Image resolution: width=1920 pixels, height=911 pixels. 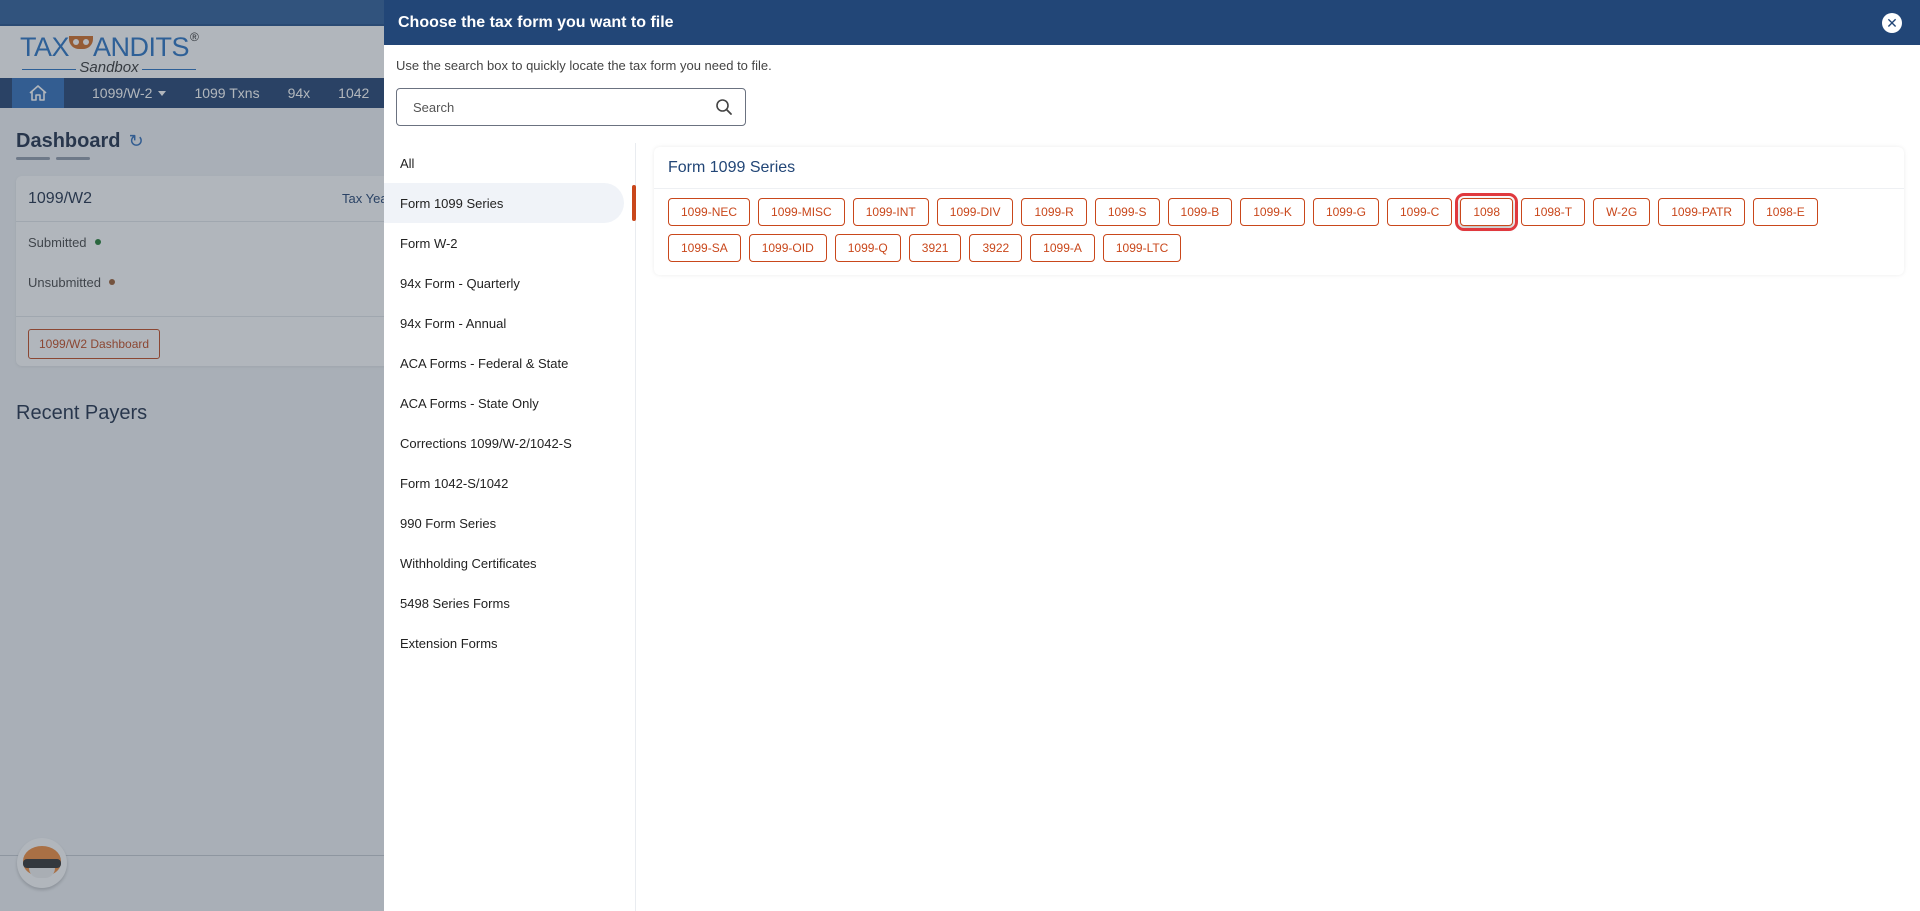 I want to click on form-chip-1099-c: 1099-C, so click(x=1419, y=212).